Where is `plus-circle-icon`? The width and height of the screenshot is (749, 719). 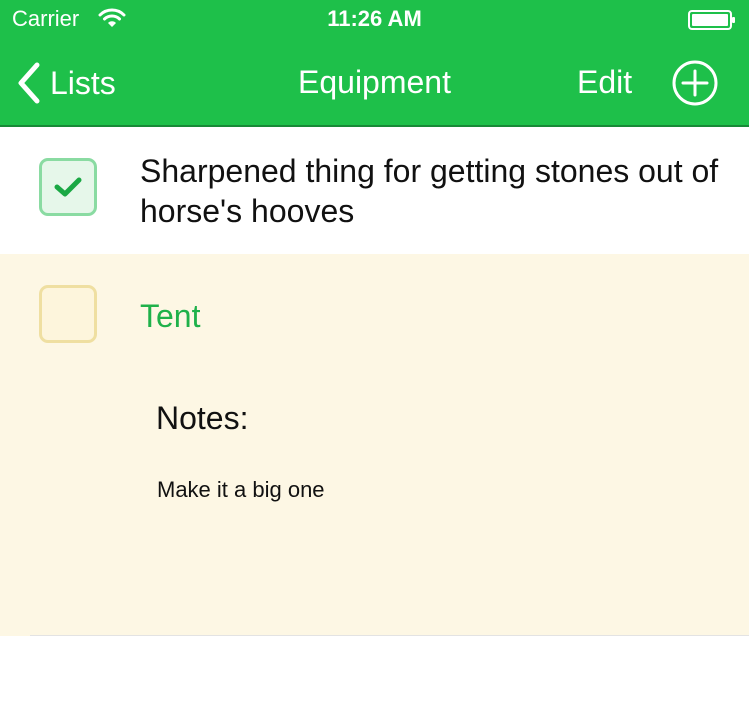 plus-circle-icon is located at coordinates (695, 83).